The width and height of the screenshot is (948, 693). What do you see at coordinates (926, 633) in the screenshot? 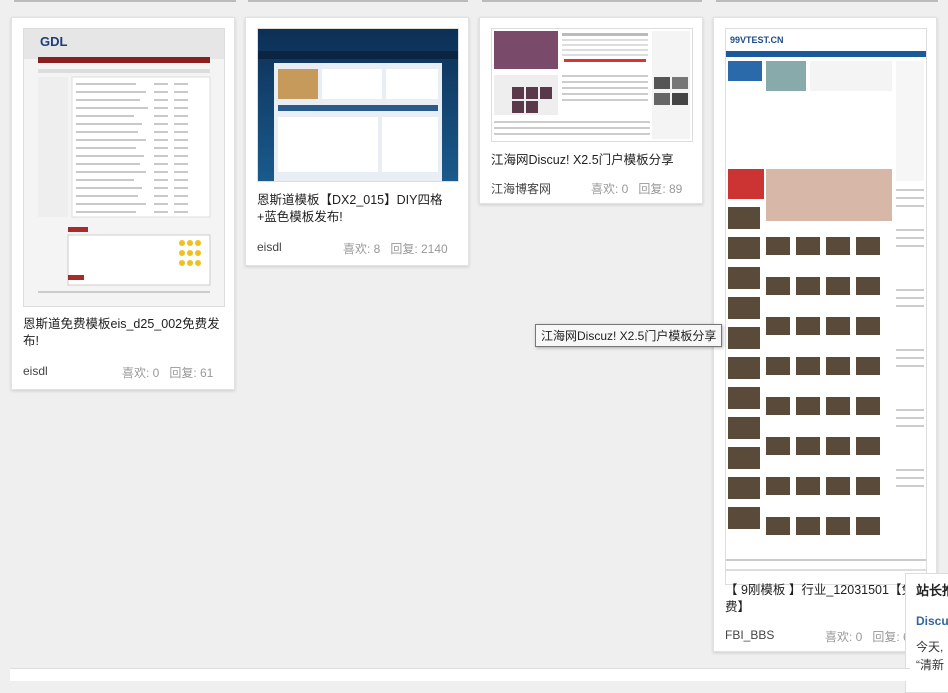
I see `webmaster-recommend-panel: 站长推 Discu 今天, “清新` at bounding box center [926, 633].